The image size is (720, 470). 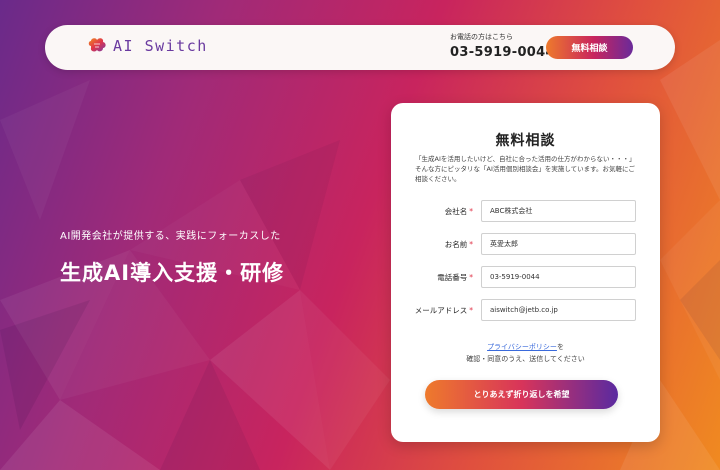 What do you see at coordinates (458, 211) in the screenshot?
I see `field-label: 会社名 *` at bounding box center [458, 211].